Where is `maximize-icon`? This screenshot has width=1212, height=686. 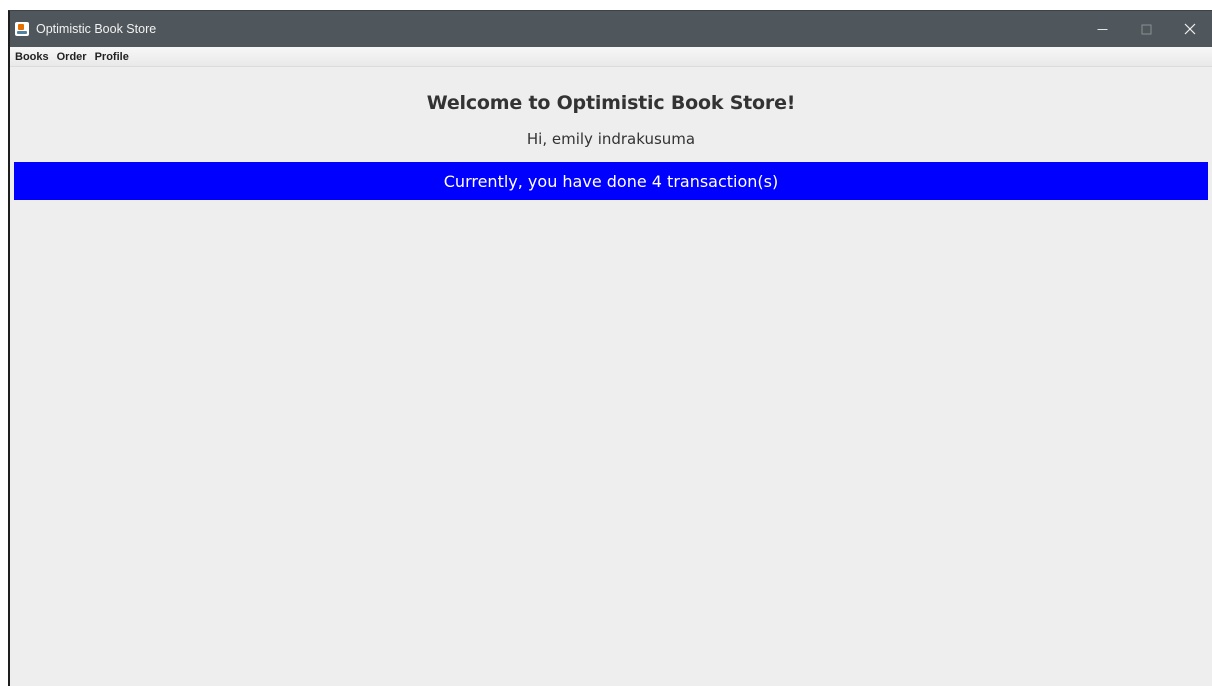 maximize-icon is located at coordinates (1146, 29).